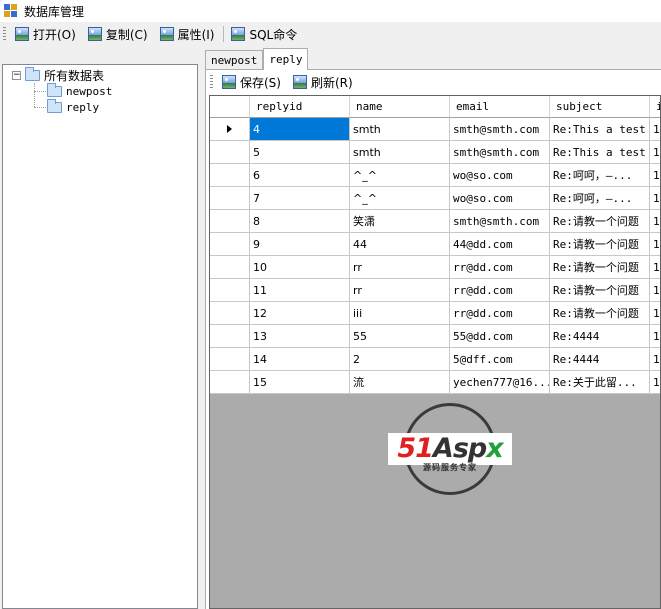 The height and width of the screenshot is (609, 661). I want to click on row-header-corner, so click(230, 107).